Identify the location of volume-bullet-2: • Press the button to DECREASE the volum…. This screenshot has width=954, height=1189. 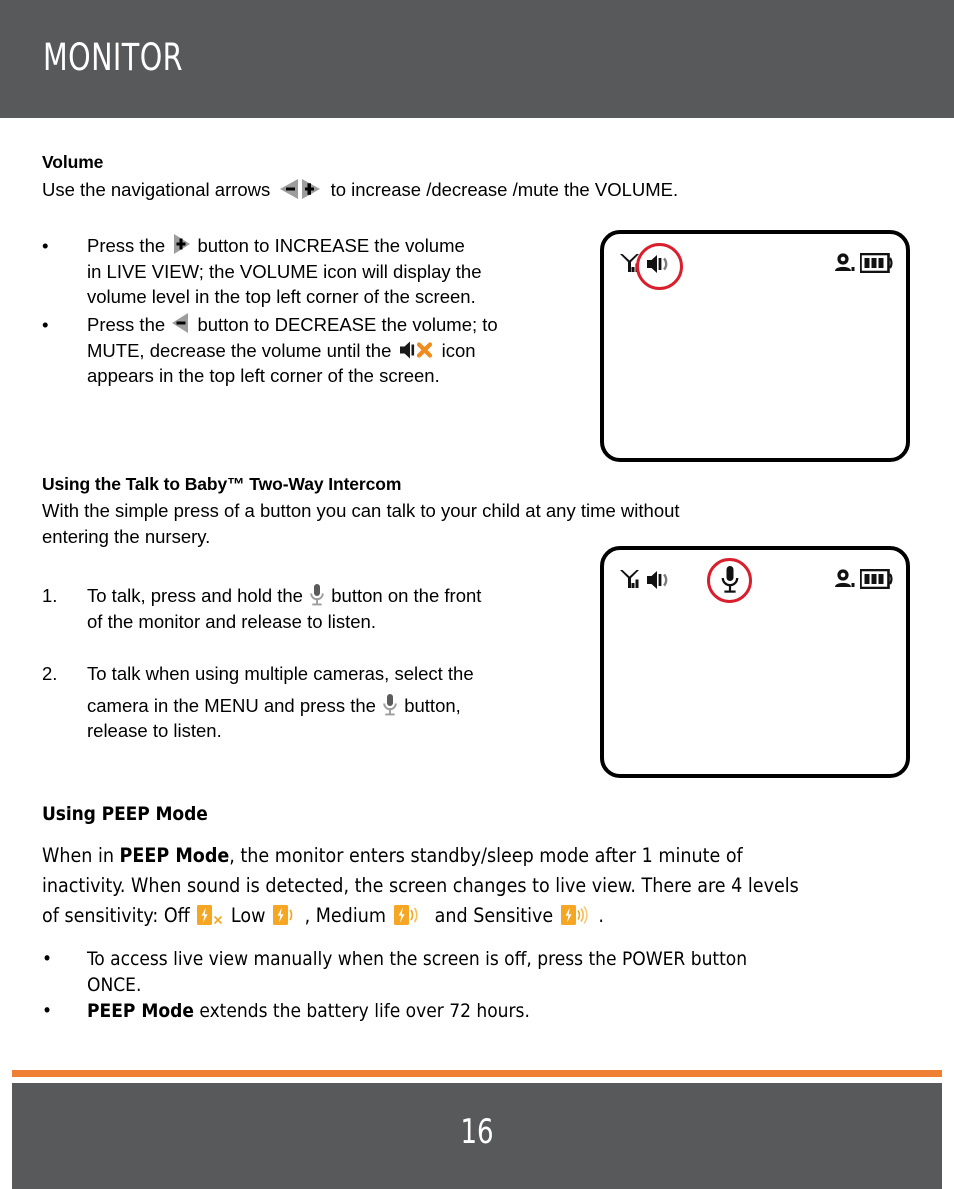
(314, 350).